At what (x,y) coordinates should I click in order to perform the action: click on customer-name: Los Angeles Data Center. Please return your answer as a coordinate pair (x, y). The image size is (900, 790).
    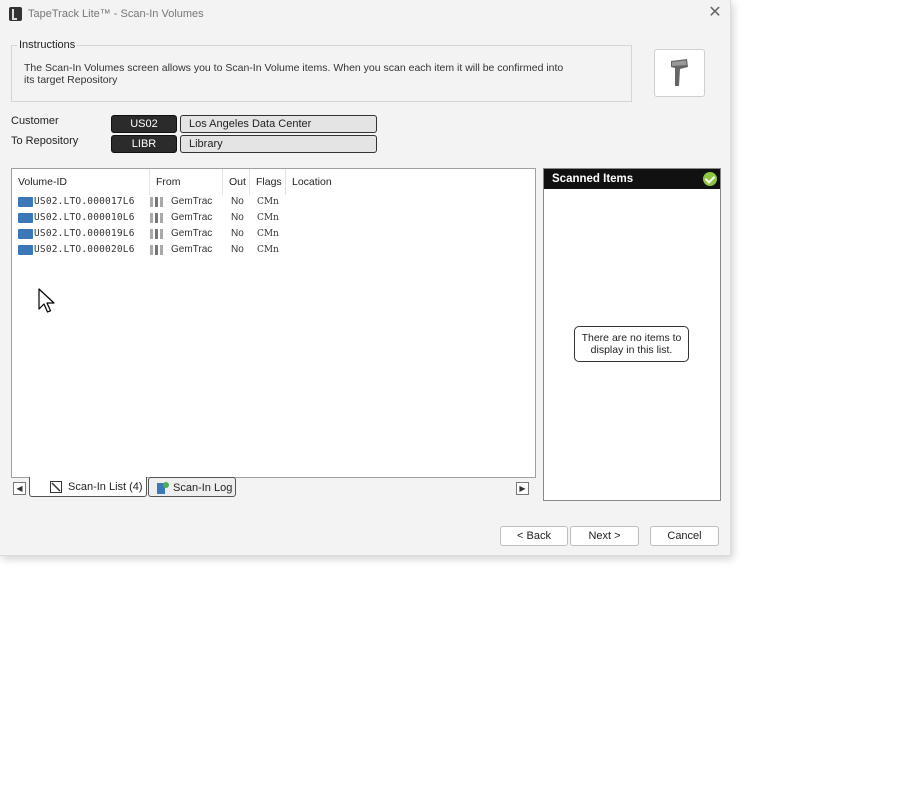
    Looking at the image, I should click on (278, 124).